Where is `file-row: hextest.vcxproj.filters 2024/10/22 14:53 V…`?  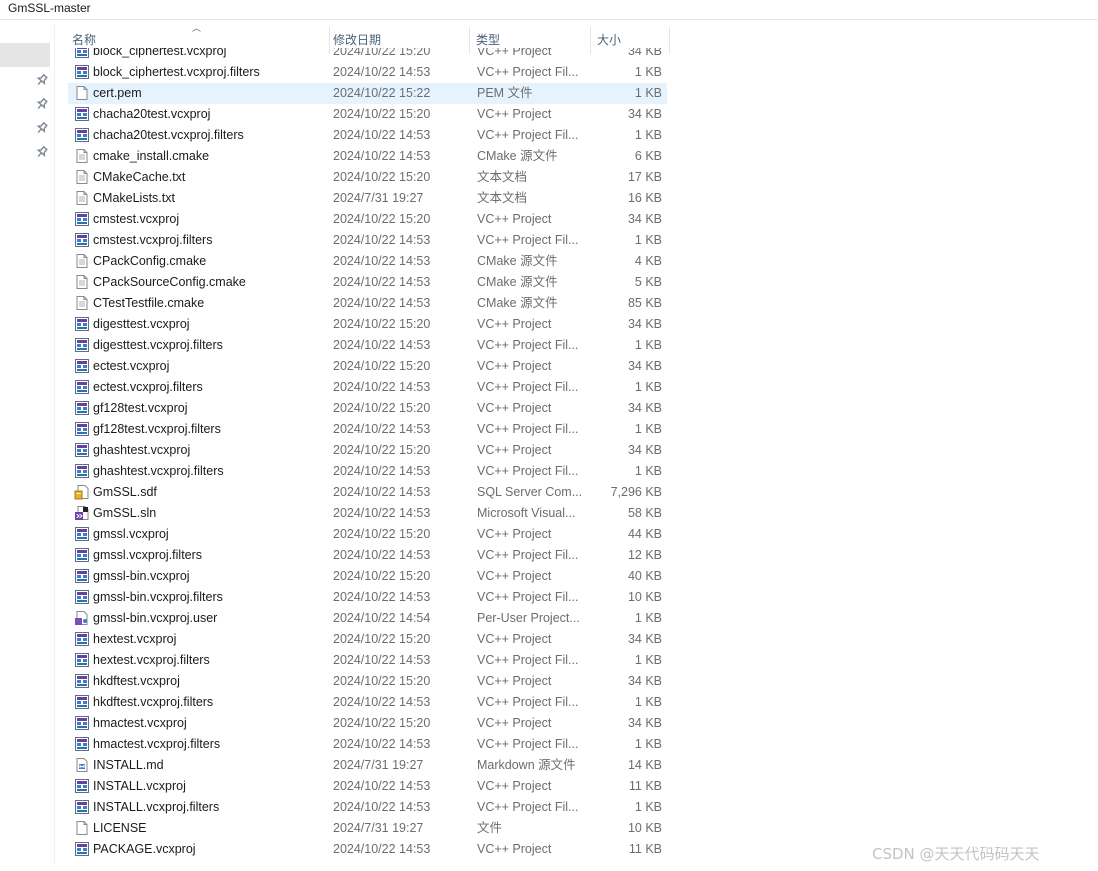 file-row: hextest.vcxproj.filters 2024/10/22 14:53 V… is located at coordinates (367, 660).